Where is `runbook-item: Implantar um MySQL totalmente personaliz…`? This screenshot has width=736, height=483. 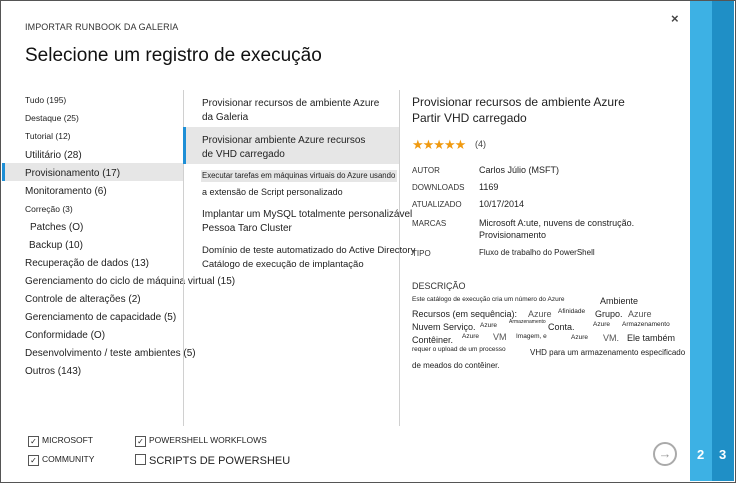
runbook-item: Implantar um MySQL totalmente personaliz… is located at coordinates (307, 222).